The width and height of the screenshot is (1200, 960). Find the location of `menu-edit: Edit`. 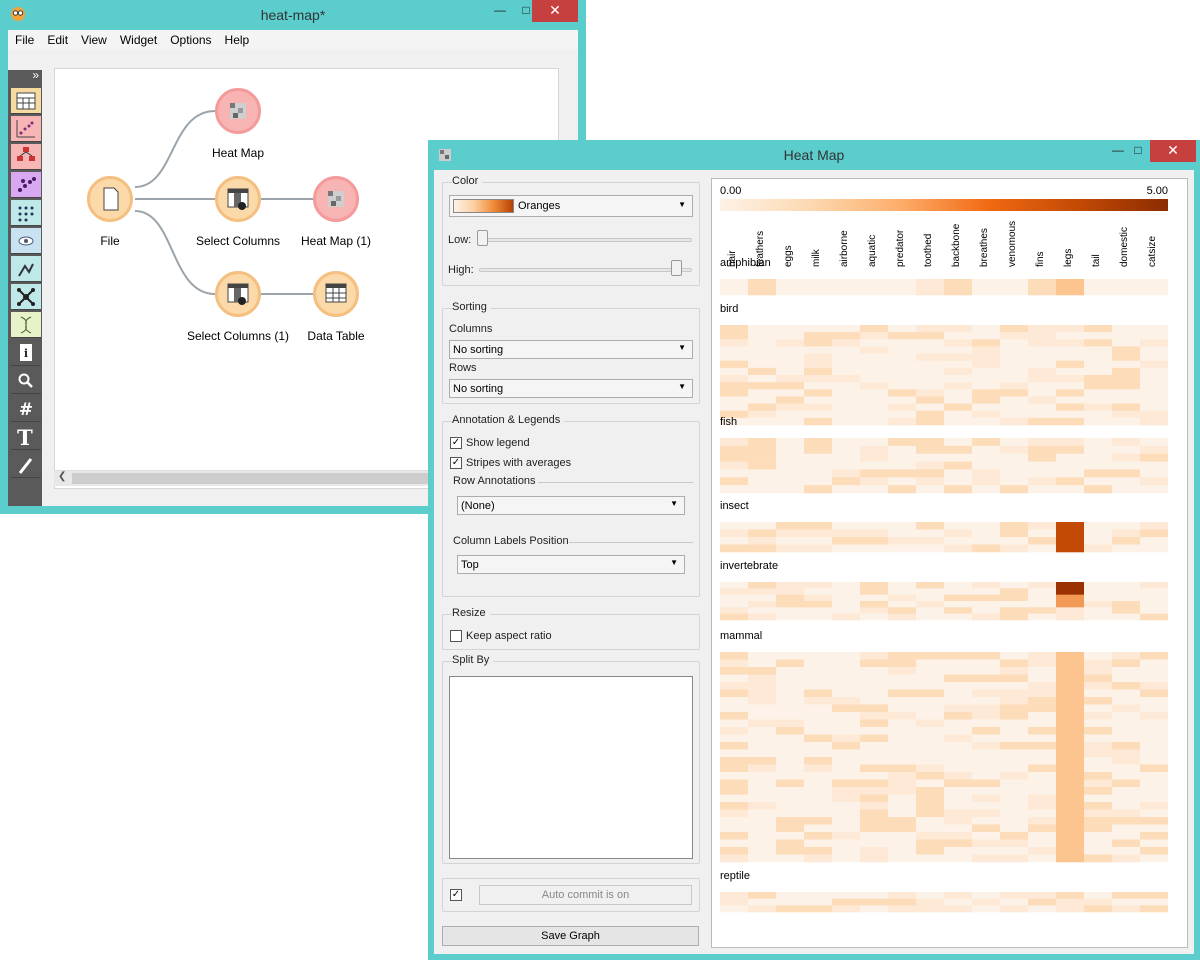

menu-edit: Edit is located at coordinates (57, 38).